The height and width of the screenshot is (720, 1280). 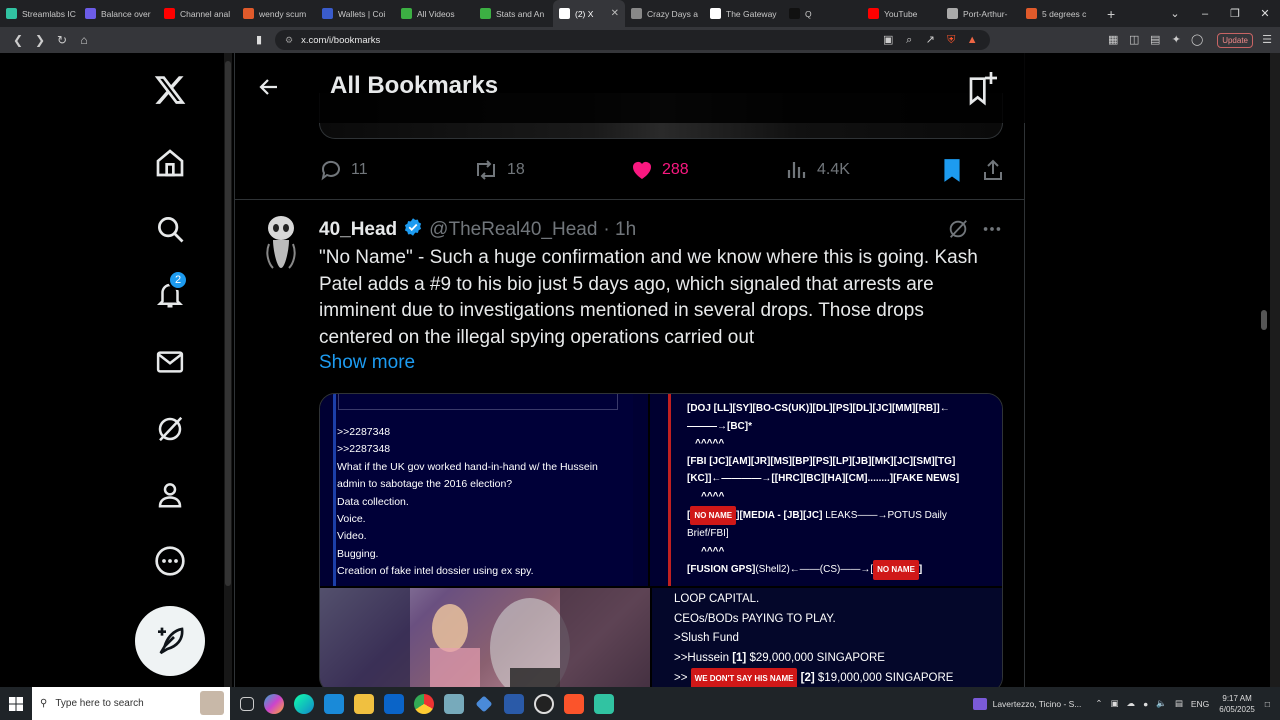 What do you see at coordinates (343, 170) in the screenshot?
I see `reply-button: 11` at bounding box center [343, 170].